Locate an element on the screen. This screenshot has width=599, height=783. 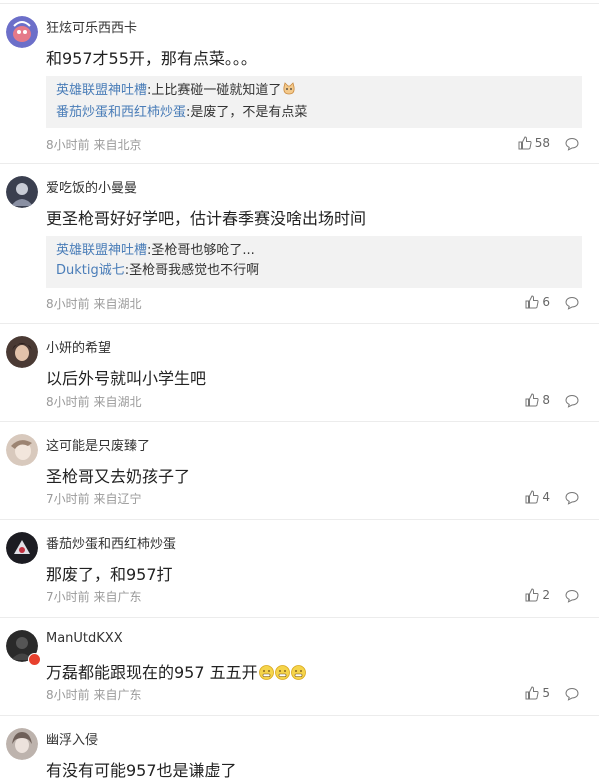
comment-text: 圣枪哥又去奶孩子了 is located at coordinates (118, 476).